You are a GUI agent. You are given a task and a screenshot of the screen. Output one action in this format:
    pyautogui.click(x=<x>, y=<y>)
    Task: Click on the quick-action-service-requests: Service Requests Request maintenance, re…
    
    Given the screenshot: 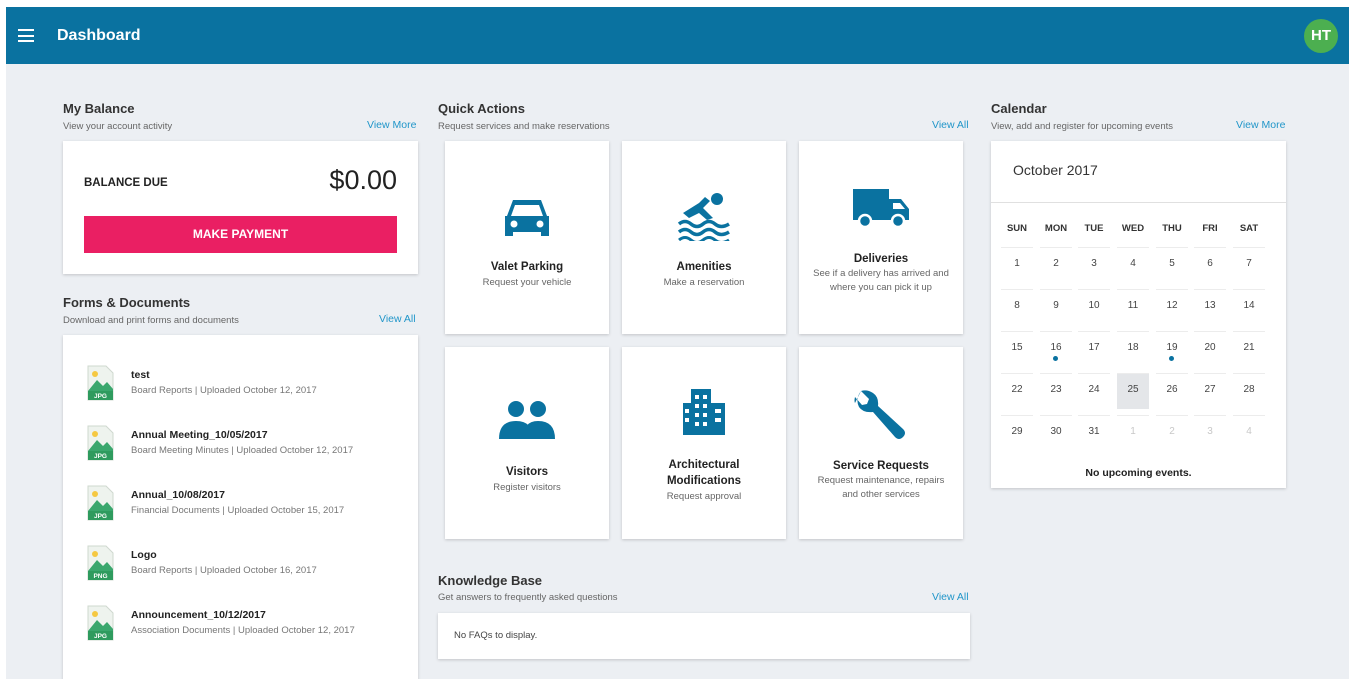 What is the action you would take?
    pyautogui.click(x=881, y=443)
    